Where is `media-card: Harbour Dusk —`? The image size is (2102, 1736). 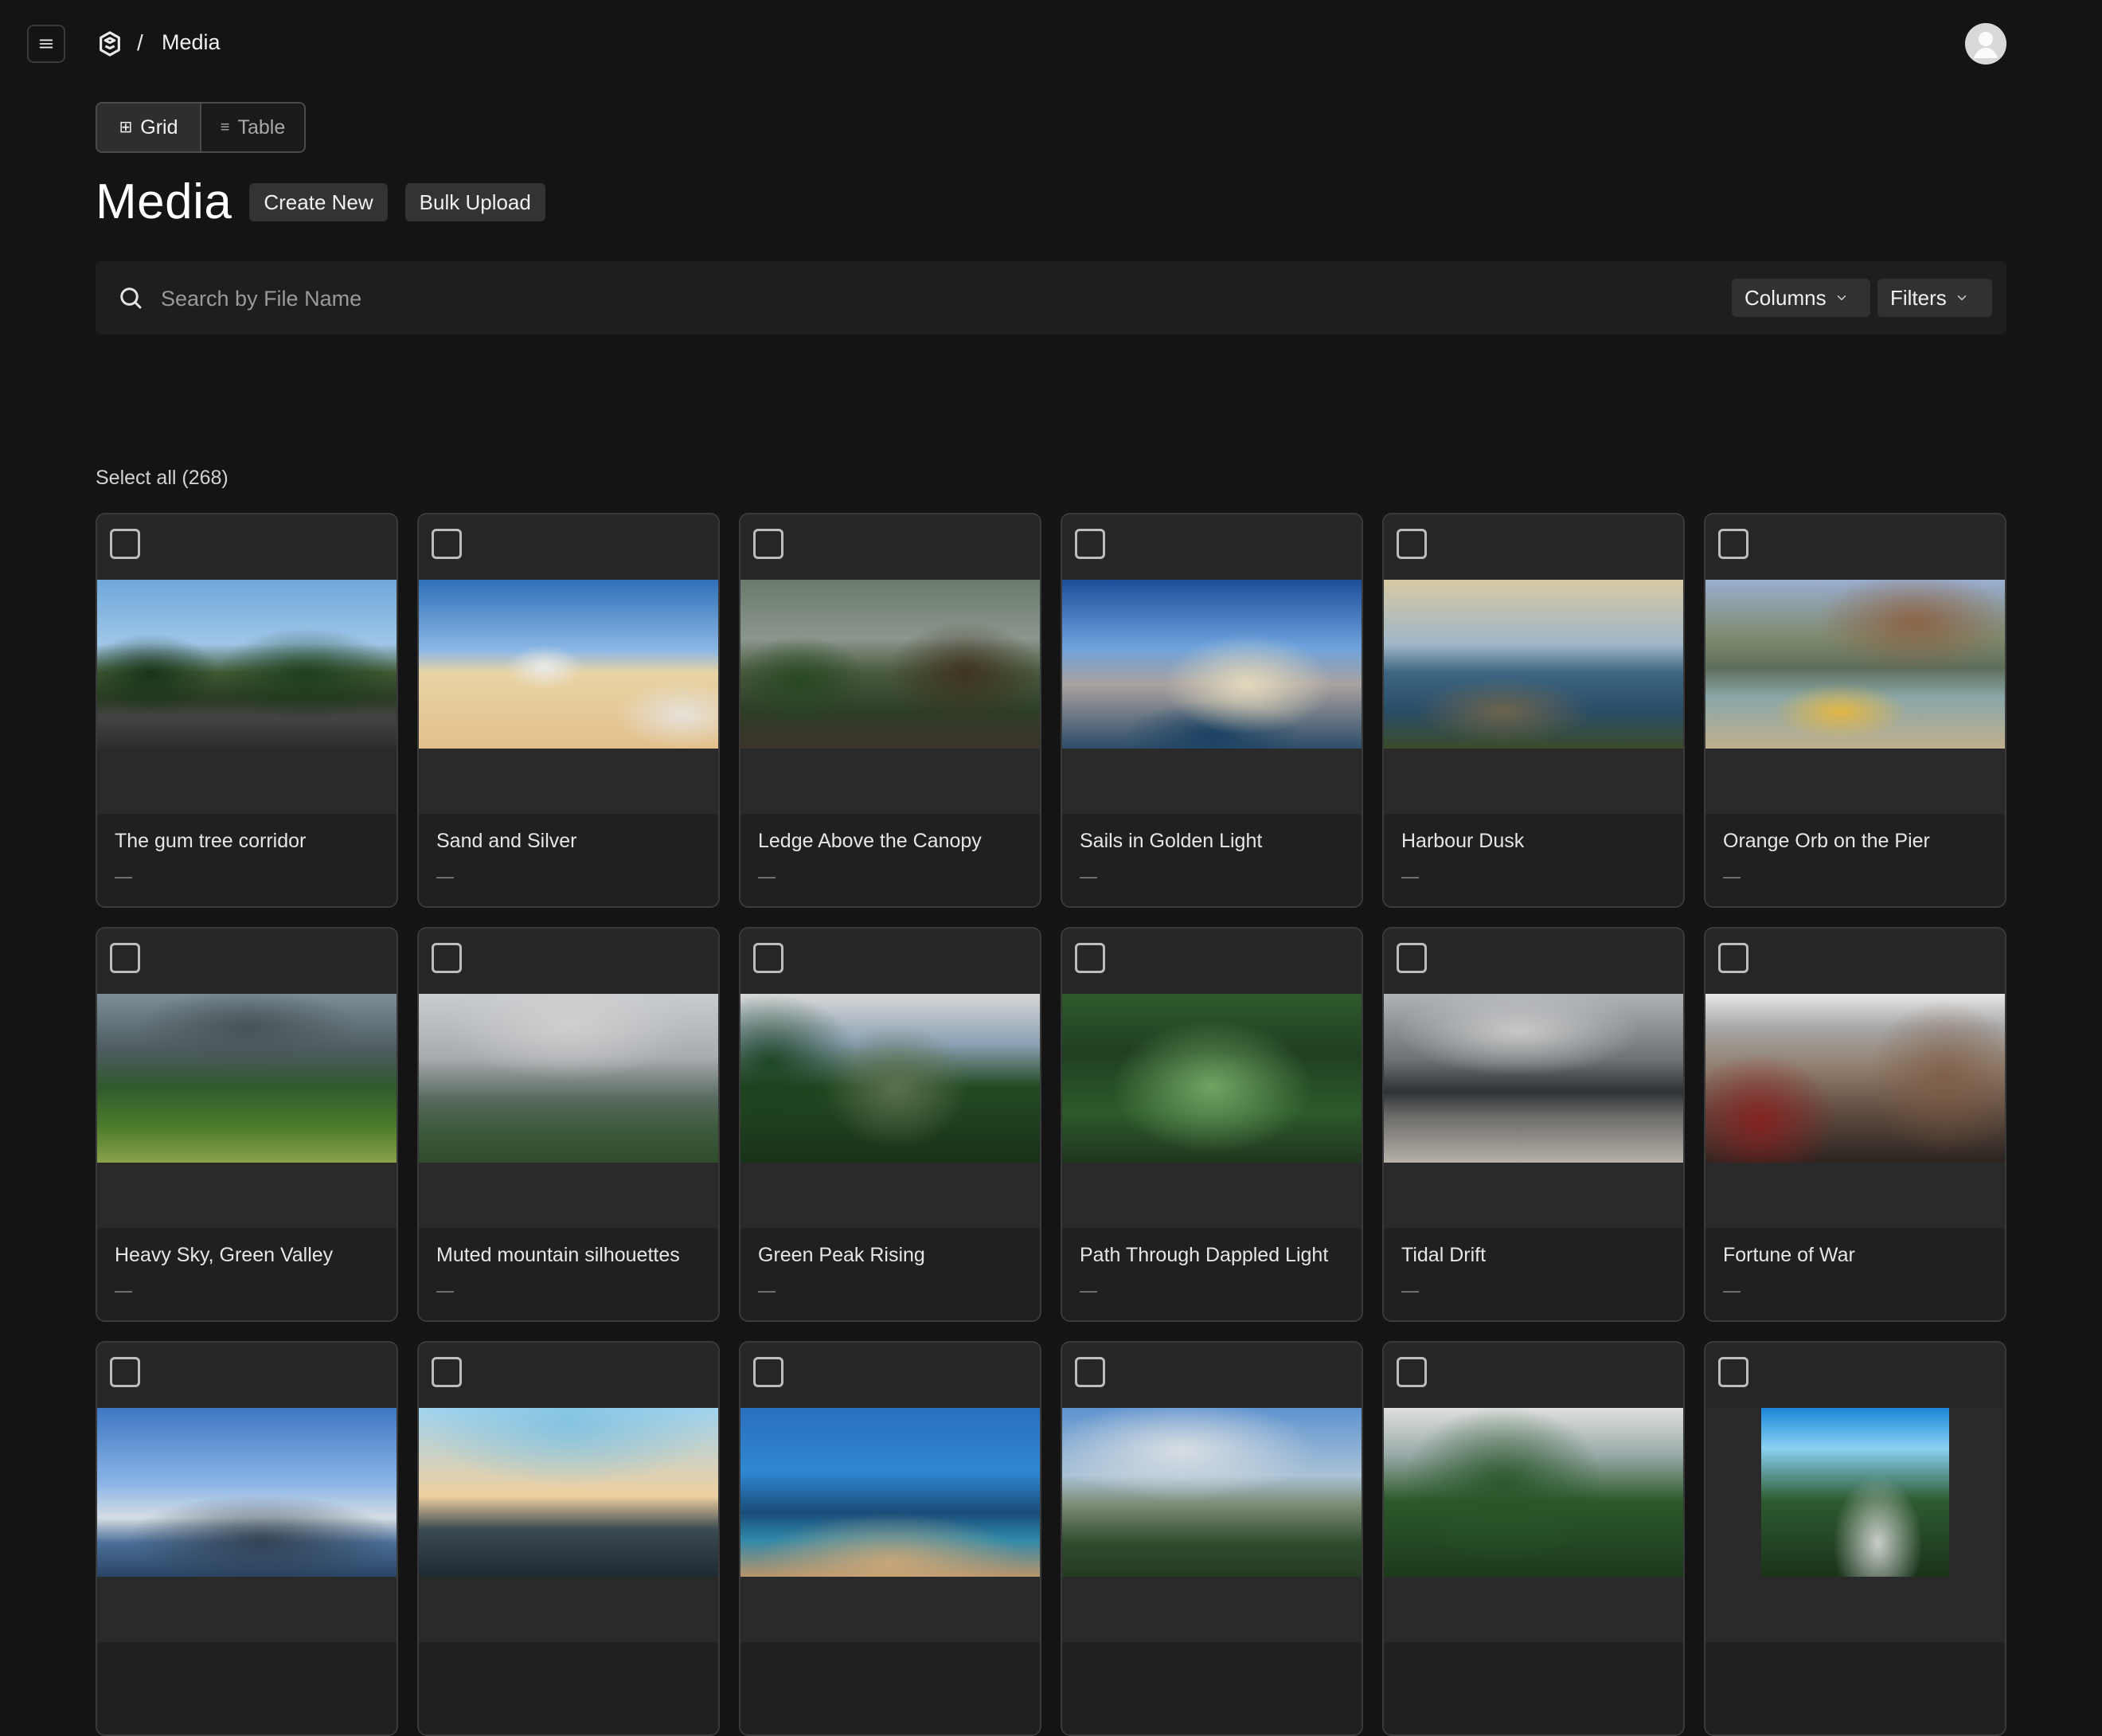
media-card: Harbour Dusk — is located at coordinates (1533, 711).